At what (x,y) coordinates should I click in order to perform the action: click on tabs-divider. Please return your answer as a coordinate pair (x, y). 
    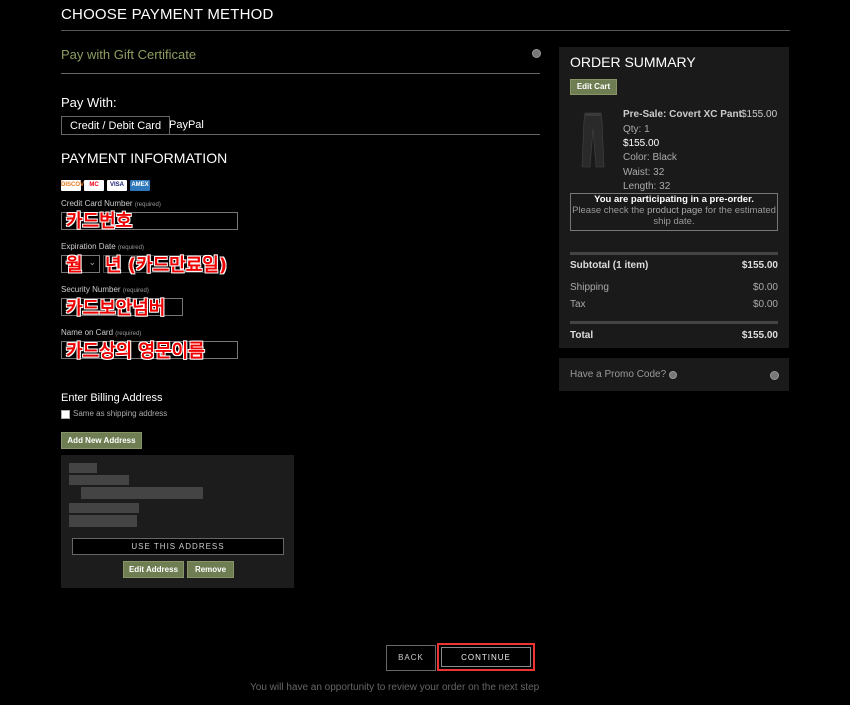
    Looking at the image, I should click on (300, 134).